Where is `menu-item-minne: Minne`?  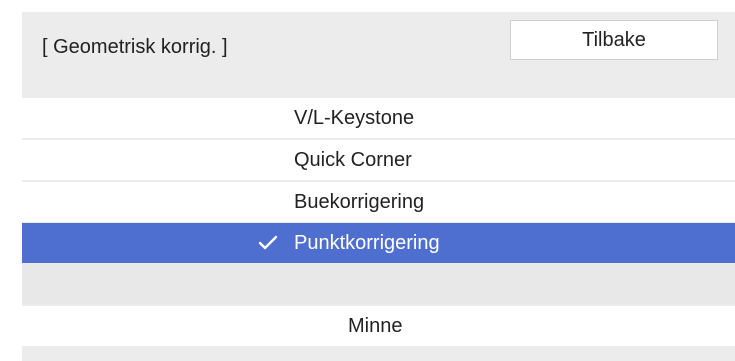
menu-item-minne: Minne is located at coordinates (378, 326).